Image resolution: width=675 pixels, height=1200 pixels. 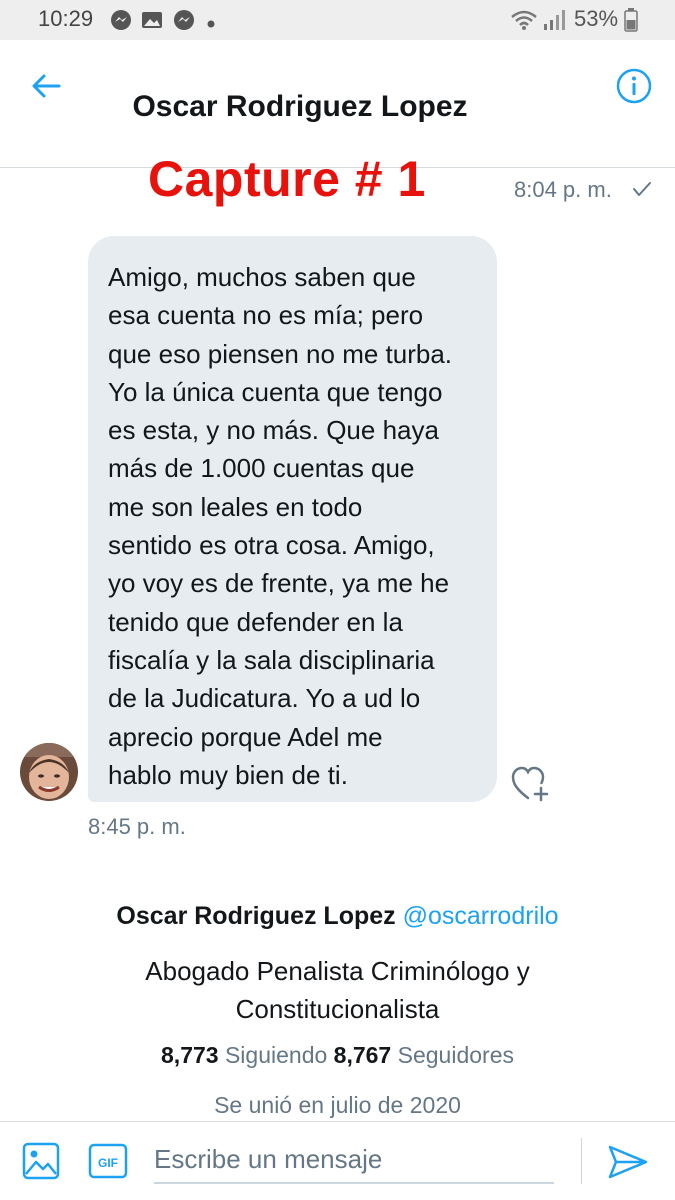 What do you see at coordinates (279, 583) in the screenshot?
I see `message-line: yo voy es de frente, ya me he` at bounding box center [279, 583].